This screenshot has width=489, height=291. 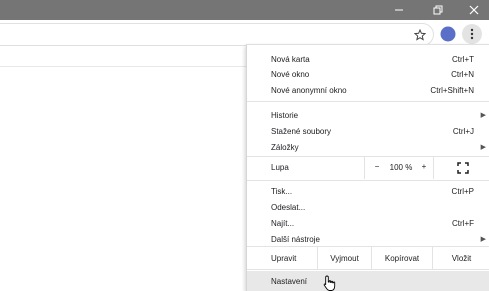 What do you see at coordinates (438, 10) in the screenshot?
I see `restore-icon` at bounding box center [438, 10].